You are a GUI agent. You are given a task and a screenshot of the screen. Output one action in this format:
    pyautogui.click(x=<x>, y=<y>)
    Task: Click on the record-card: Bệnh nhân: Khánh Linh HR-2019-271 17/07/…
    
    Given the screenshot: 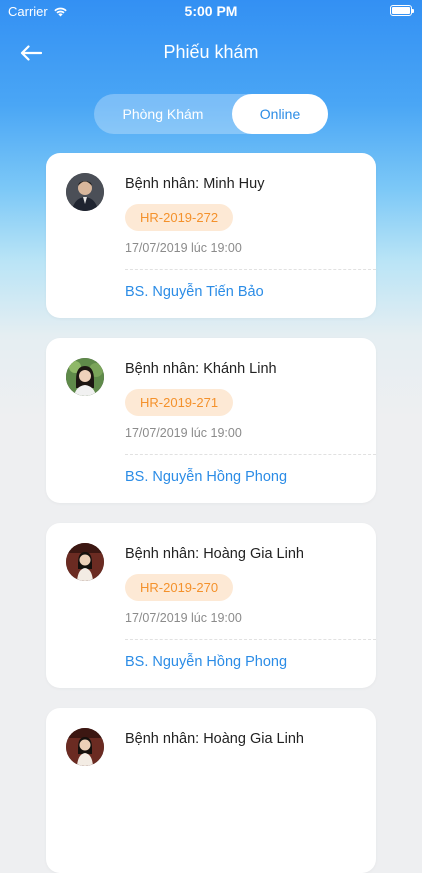 What is the action you would take?
    pyautogui.click(x=211, y=420)
    